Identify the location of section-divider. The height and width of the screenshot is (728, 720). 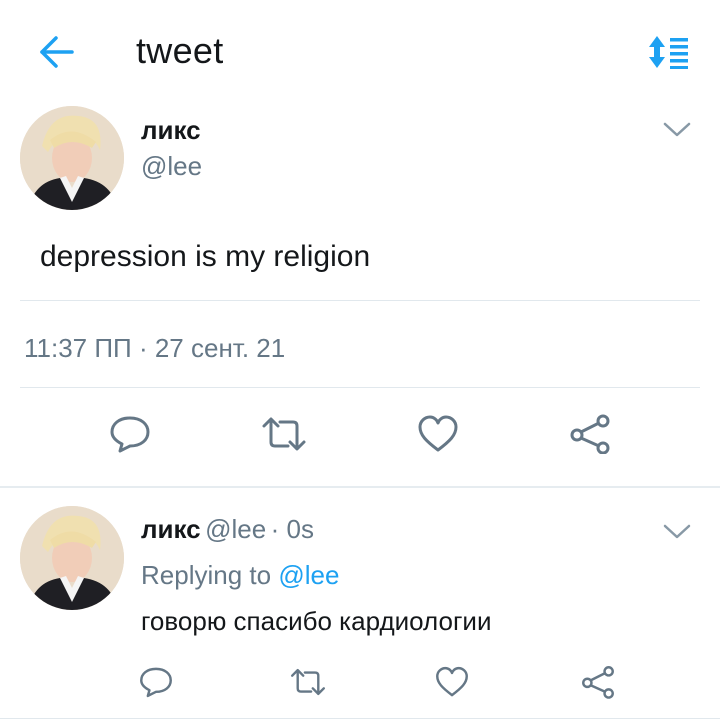
(360, 487).